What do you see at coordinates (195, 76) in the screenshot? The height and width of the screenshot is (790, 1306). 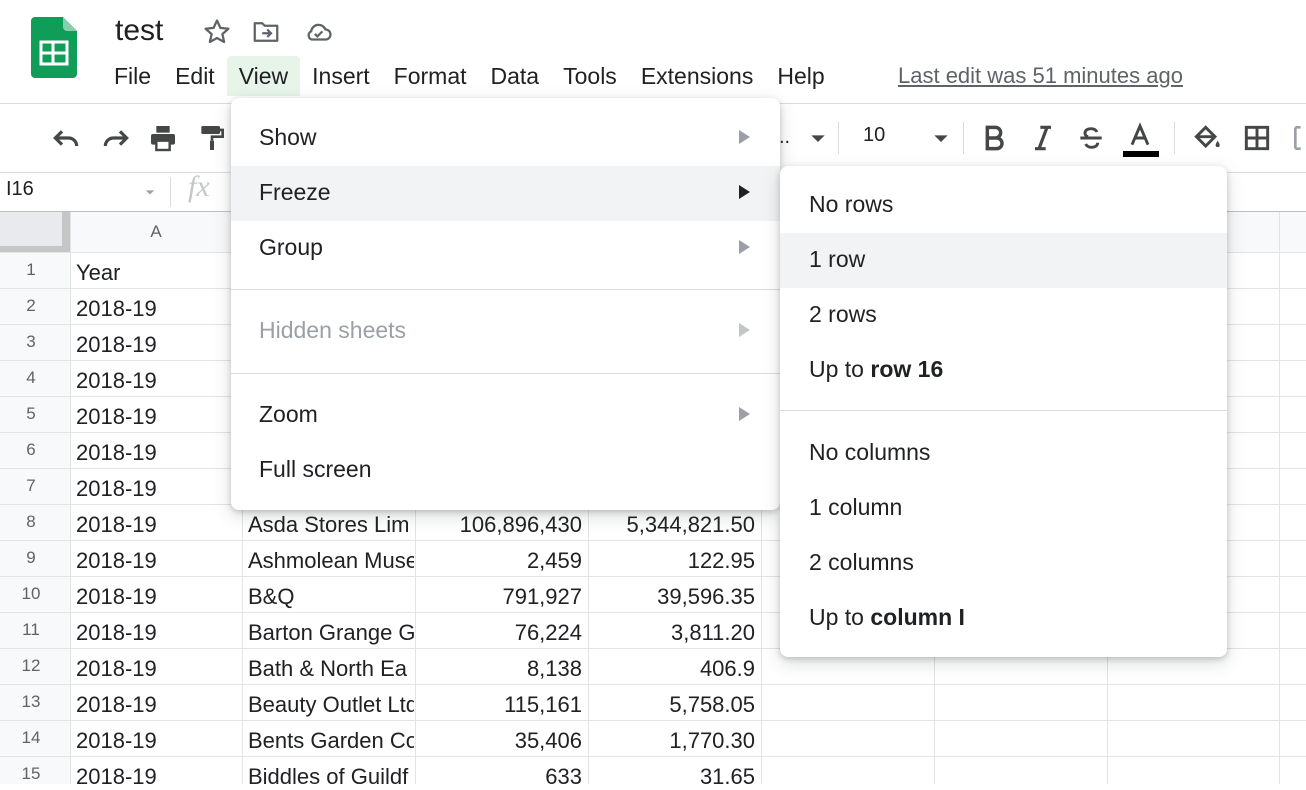 I see `menu-edit: Edit` at bounding box center [195, 76].